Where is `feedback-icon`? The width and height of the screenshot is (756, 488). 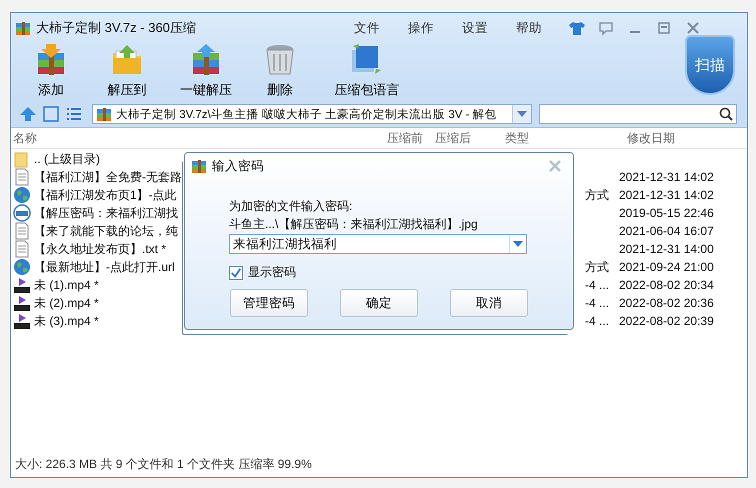
feedback-icon is located at coordinates (605, 28).